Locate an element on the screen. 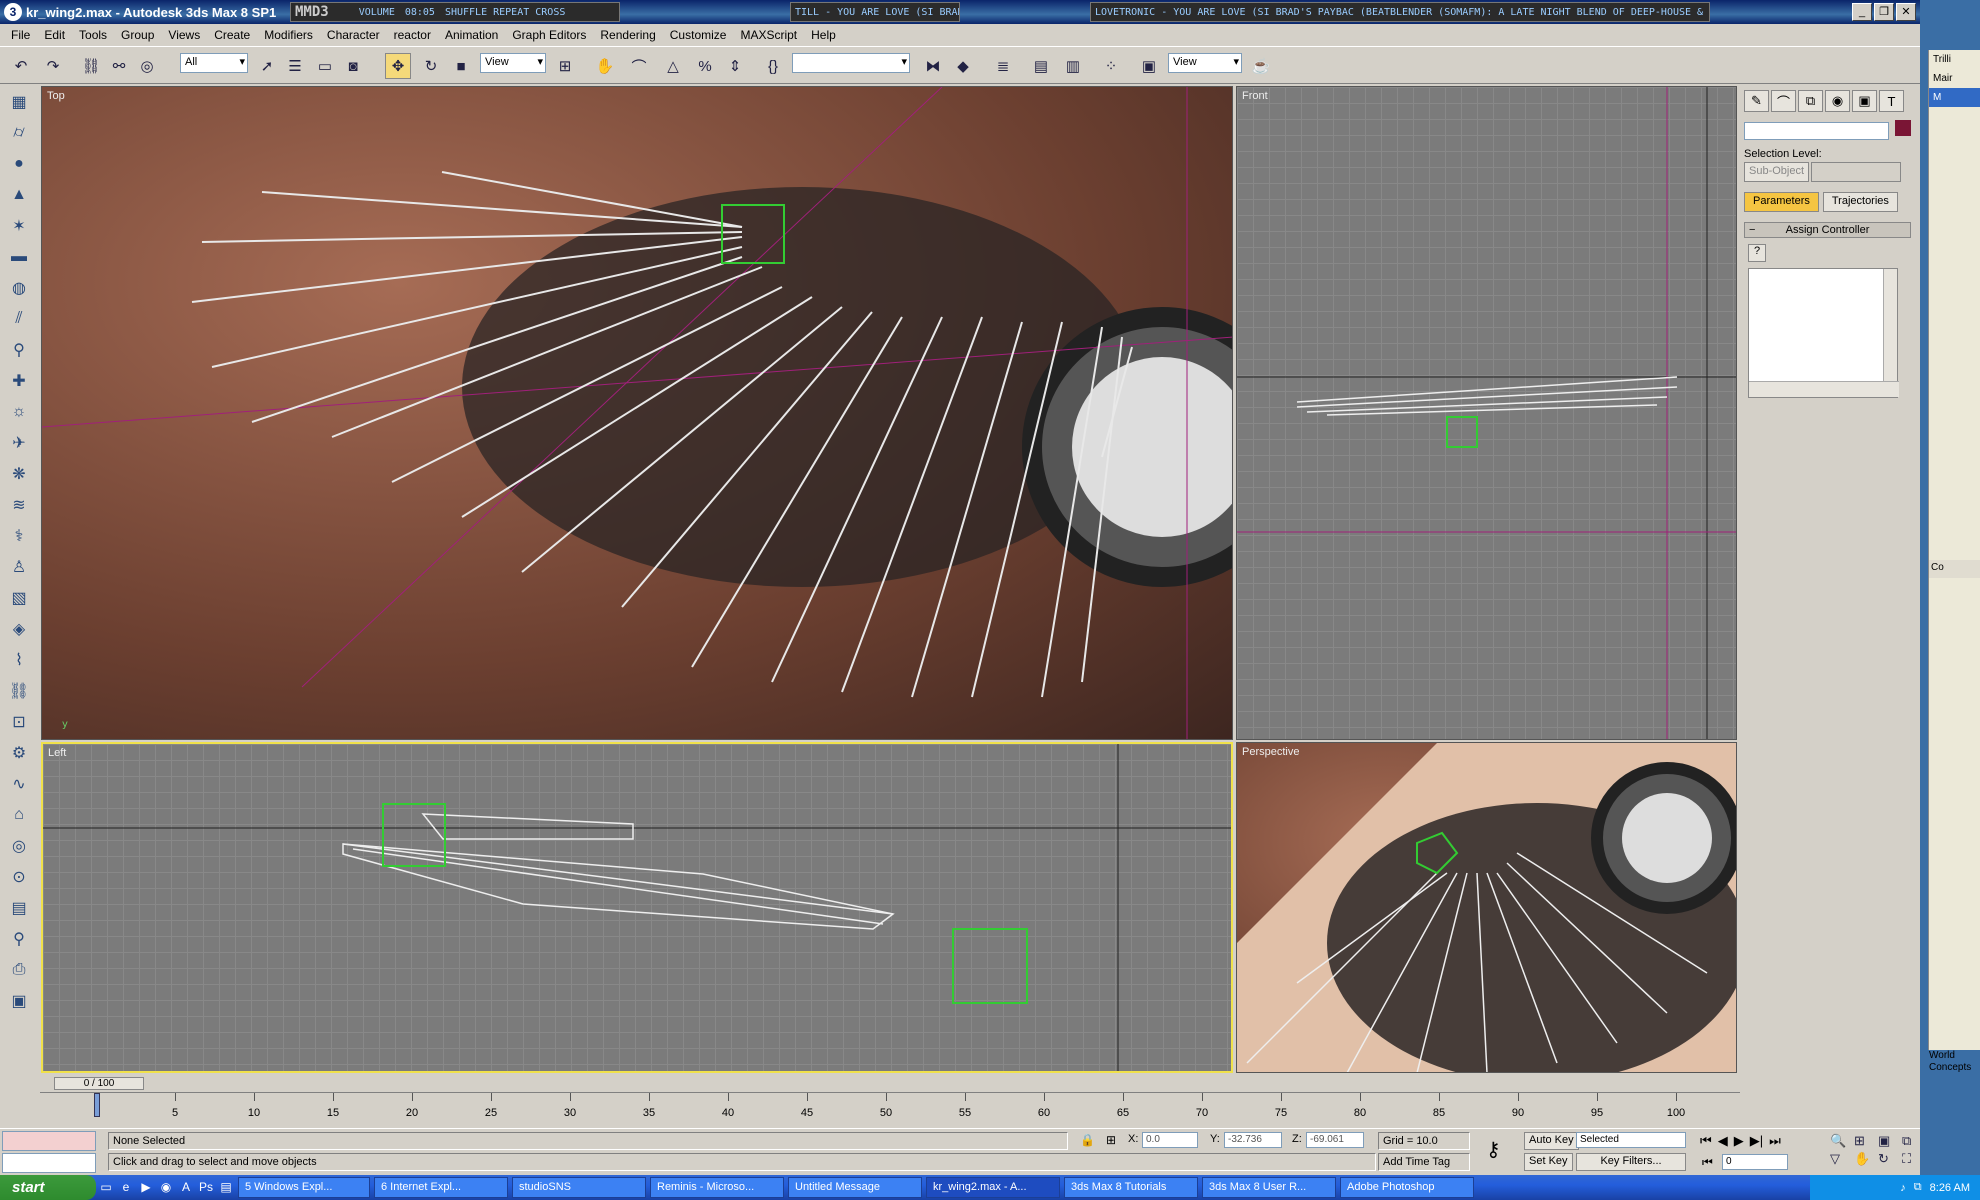  create-disc-icon: ◍ is located at coordinates (19, 288).